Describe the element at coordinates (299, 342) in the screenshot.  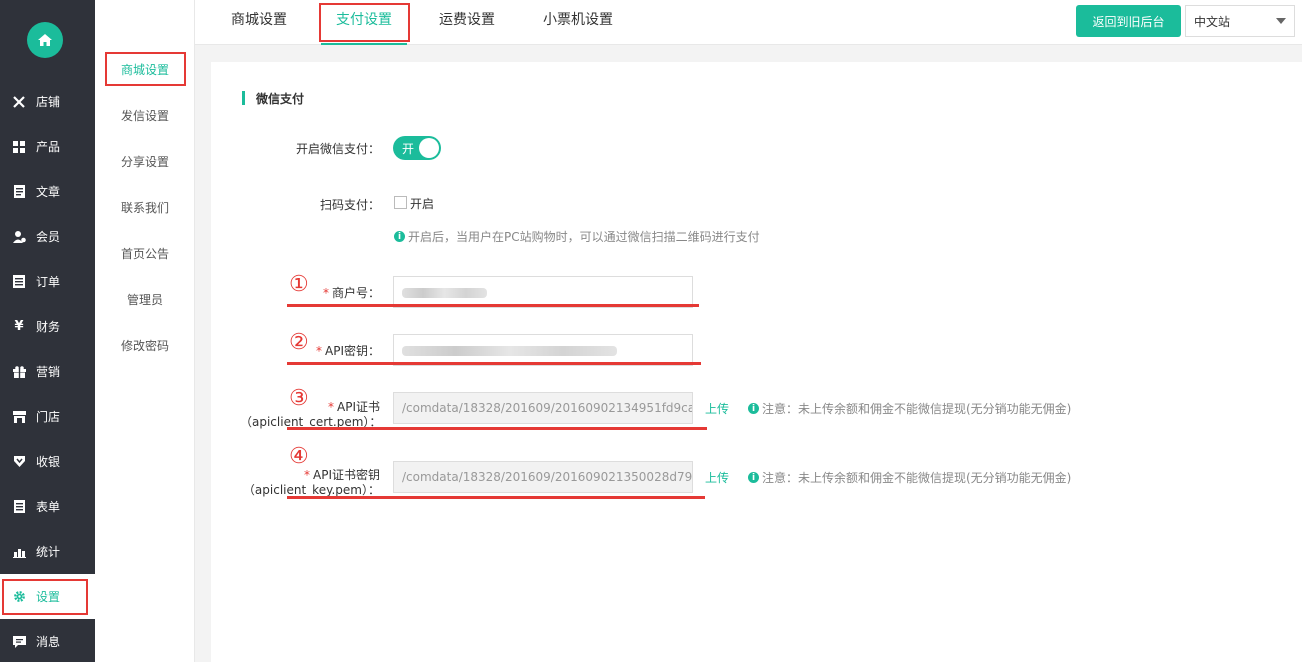
I see `annotation-marker-2: ②` at that location.